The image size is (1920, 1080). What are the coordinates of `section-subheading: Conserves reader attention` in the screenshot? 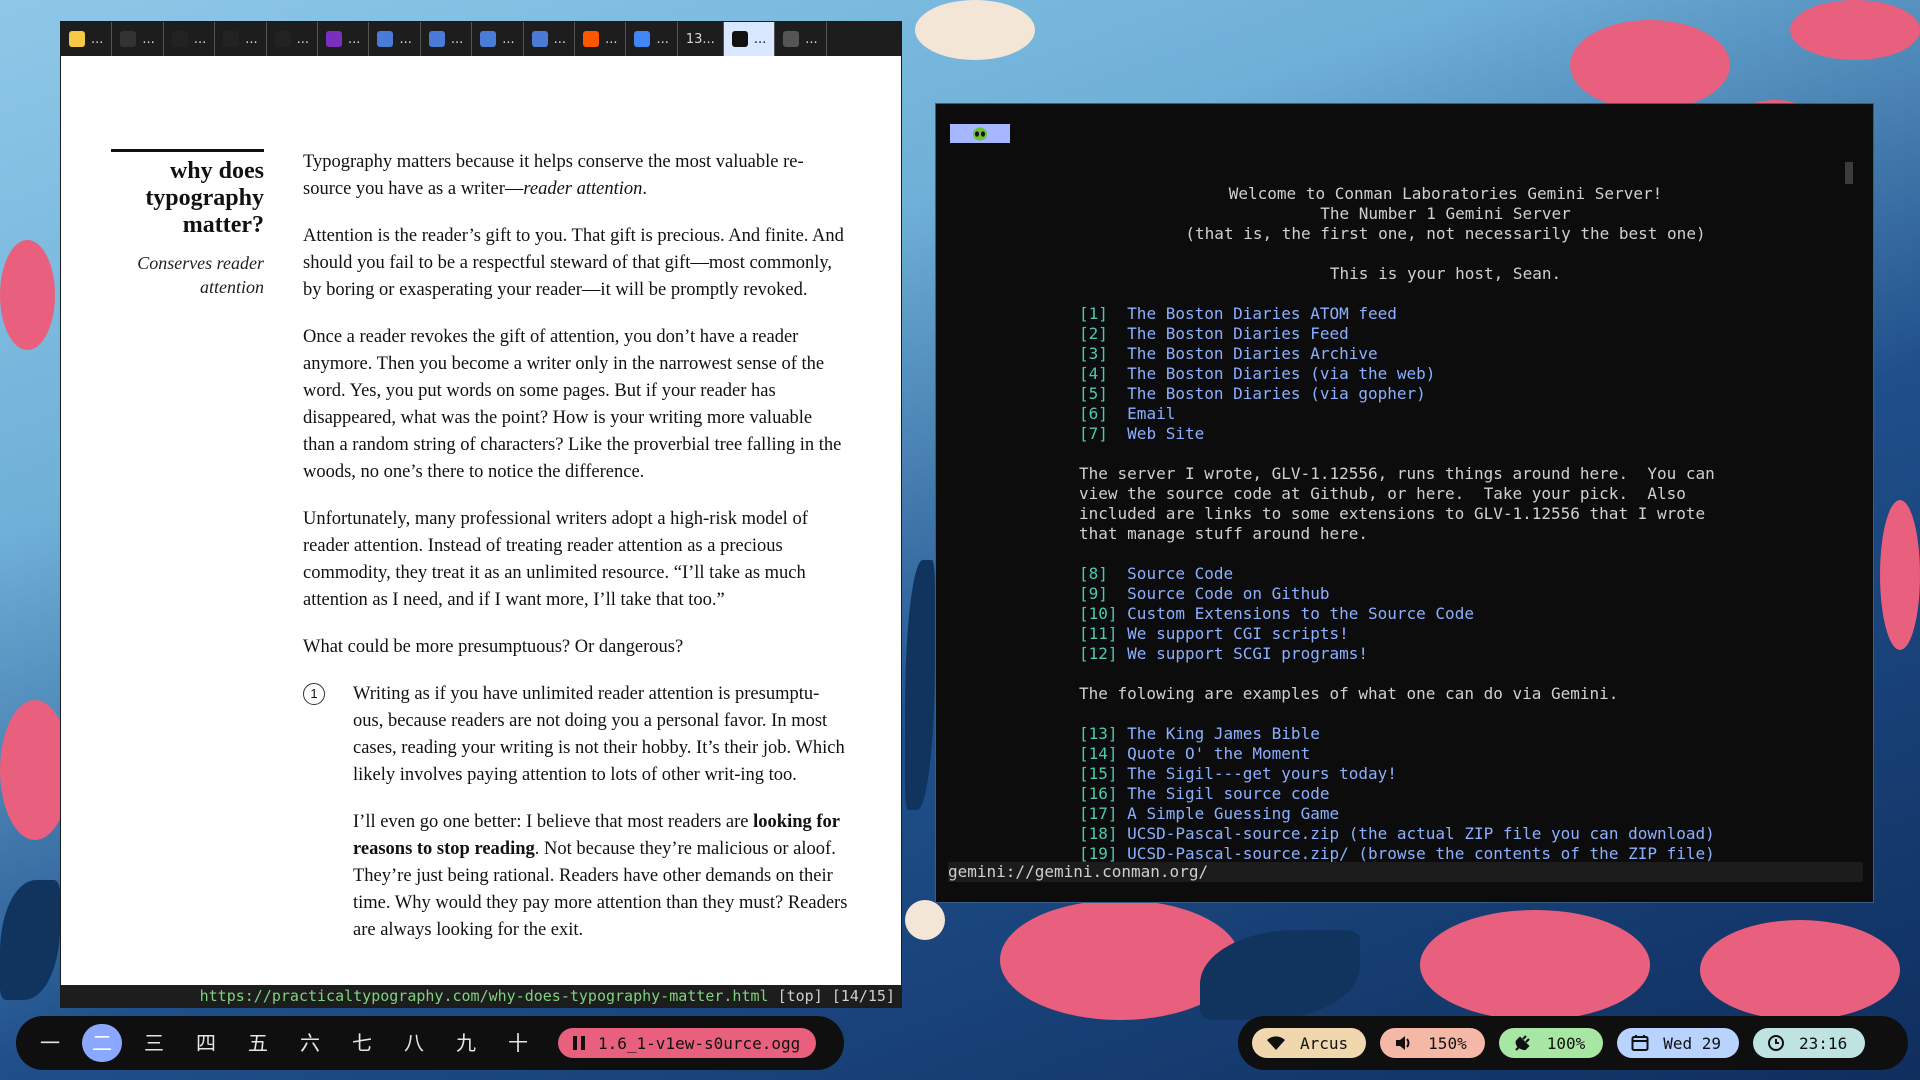 It's located at (200, 275).